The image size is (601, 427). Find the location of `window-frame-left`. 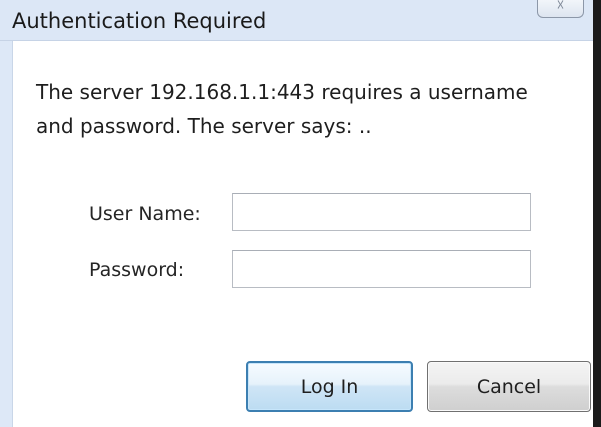

window-frame-left is located at coordinates (6, 213).